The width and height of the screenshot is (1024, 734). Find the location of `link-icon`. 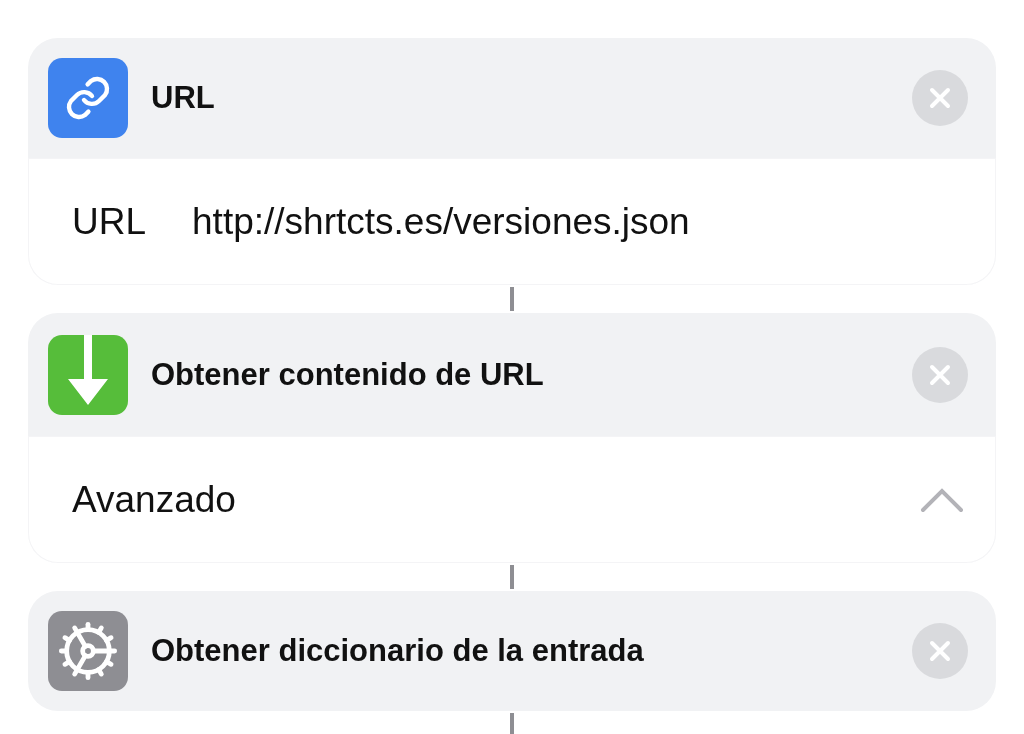

link-icon is located at coordinates (88, 98).